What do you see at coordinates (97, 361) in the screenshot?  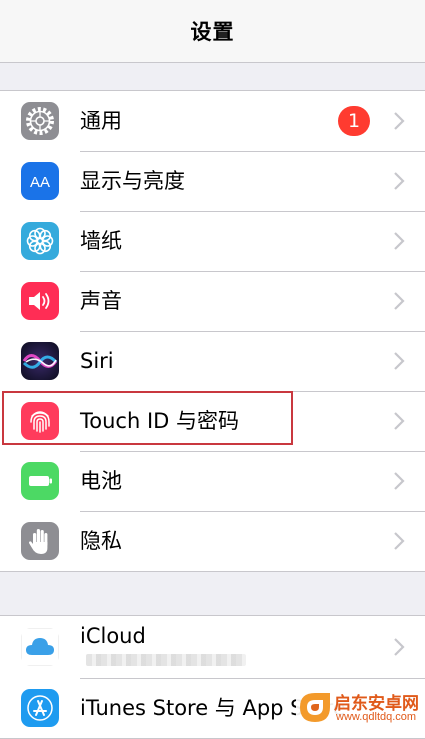 I see `settings-row-label: Siri` at bounding box center [97, 361].